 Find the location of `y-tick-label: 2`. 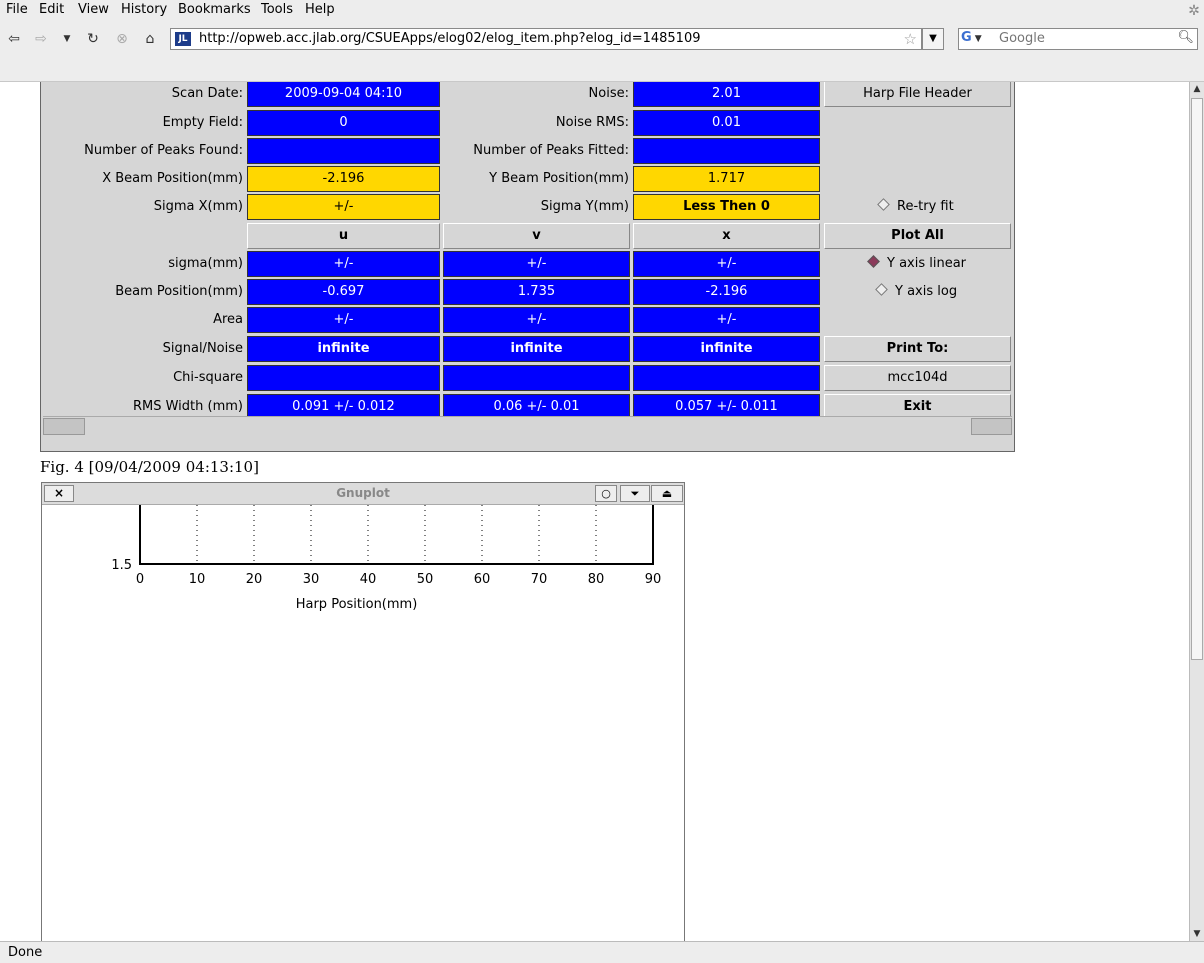

y-tick-label: 2 is located at coordinates (128, 506).